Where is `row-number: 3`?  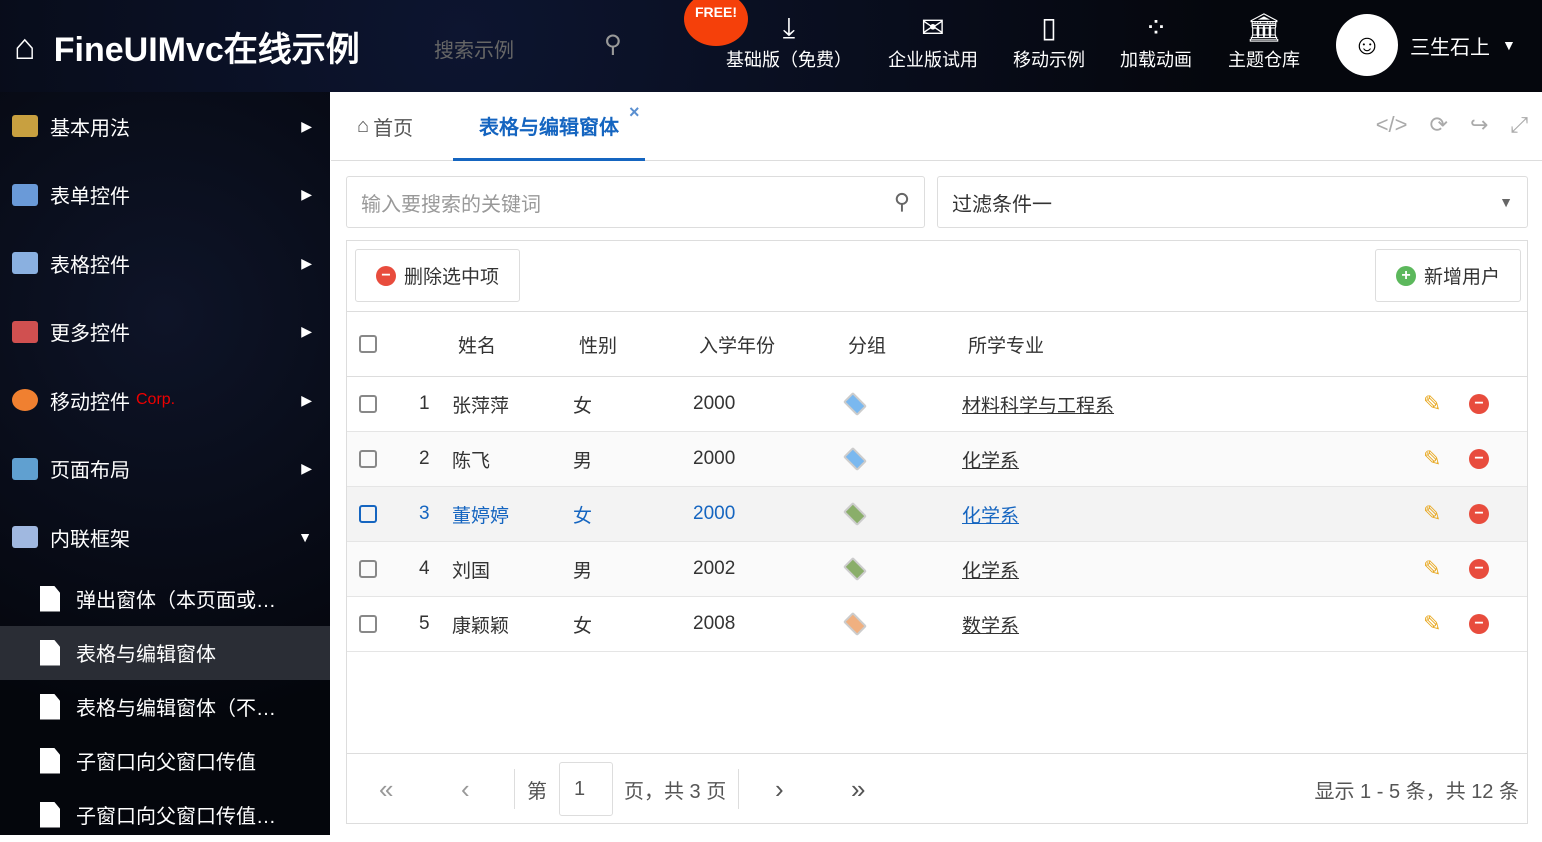
row-number: 3 is located at coordinates (424, 513).